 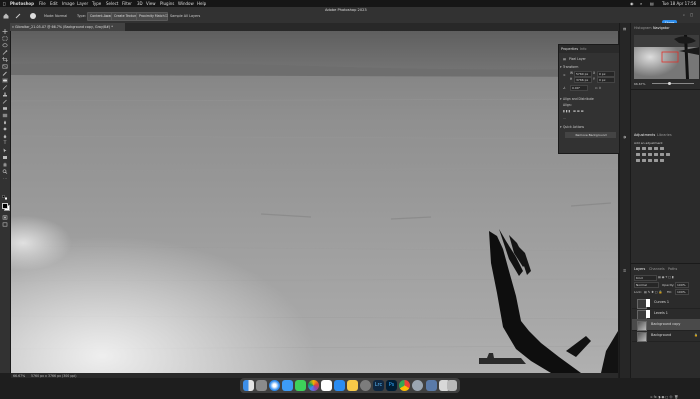 What do you see at coordinates (661, 28) in the screenshot?
I see `tab-navigator: Navigator` at bounding box center [661, 28].